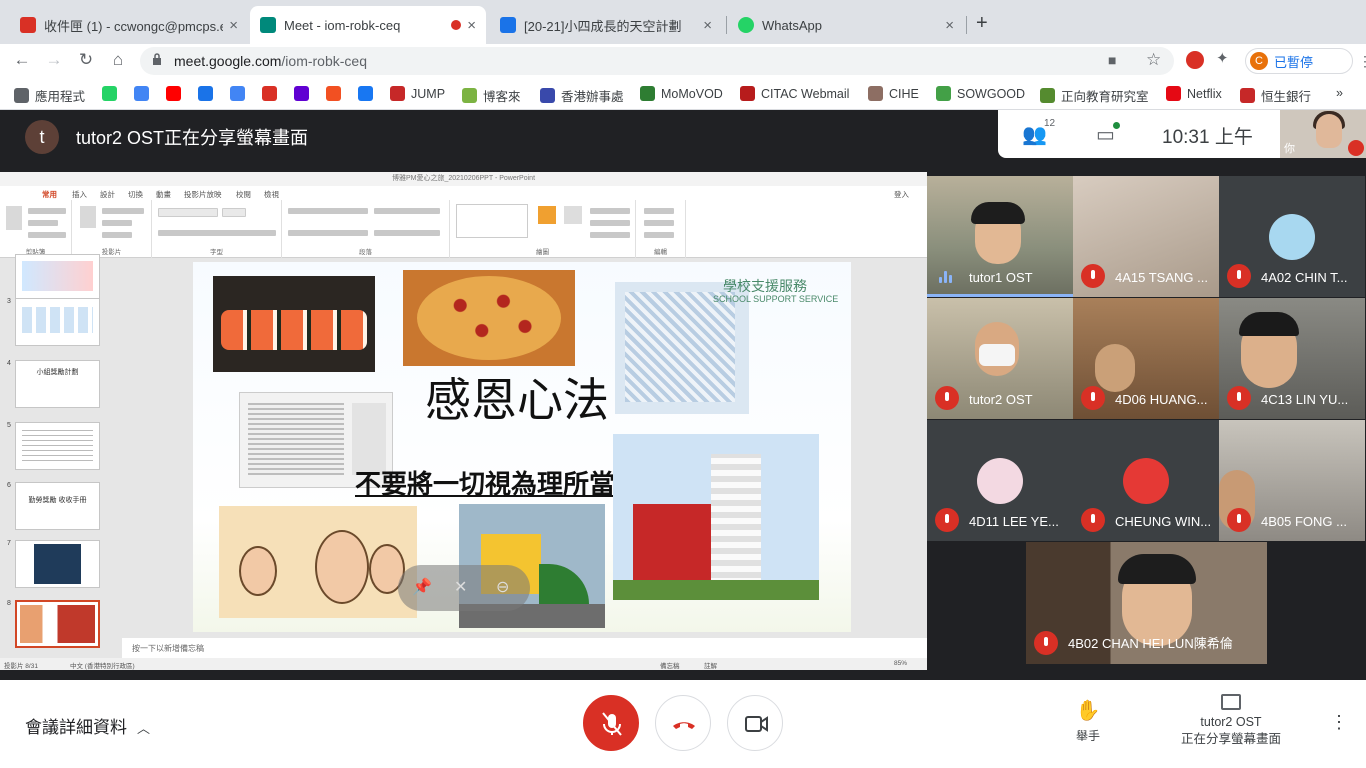 This screenshot has height=768, width=1366. I want to click on bookmark-label: MoMoVOD, so click(692, 93).